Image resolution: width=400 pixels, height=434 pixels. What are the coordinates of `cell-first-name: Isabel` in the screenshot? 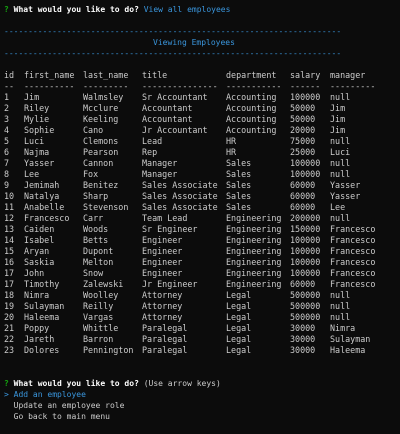 It's located at (39, 240).